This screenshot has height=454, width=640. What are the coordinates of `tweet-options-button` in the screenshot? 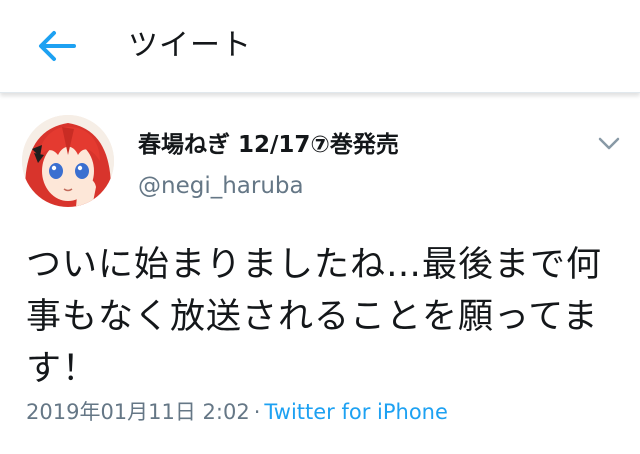 It's located at (609, 144).